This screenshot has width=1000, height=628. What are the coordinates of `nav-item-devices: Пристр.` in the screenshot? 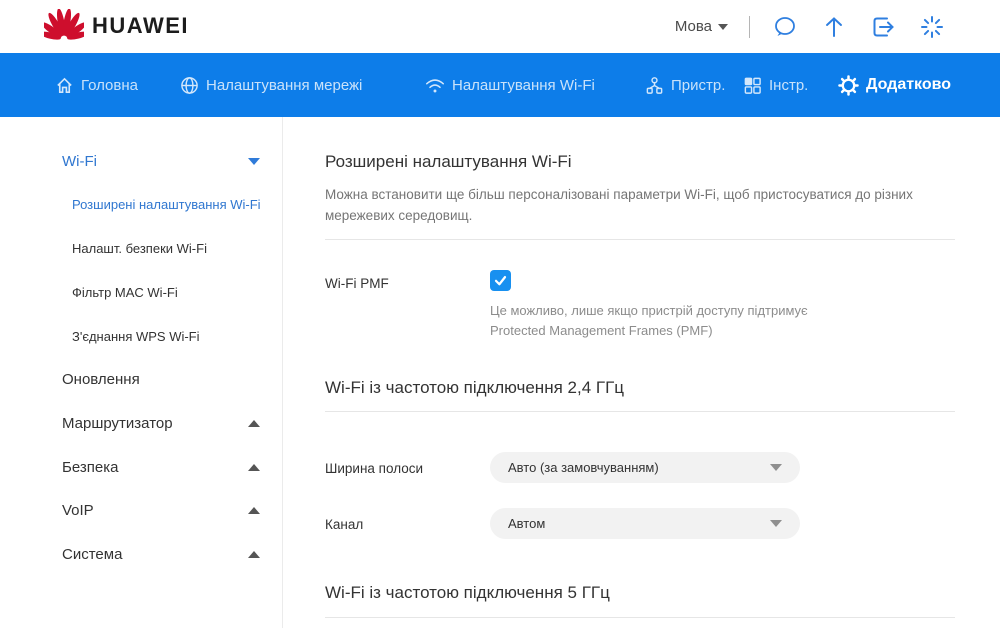 It's located at (685, 85).